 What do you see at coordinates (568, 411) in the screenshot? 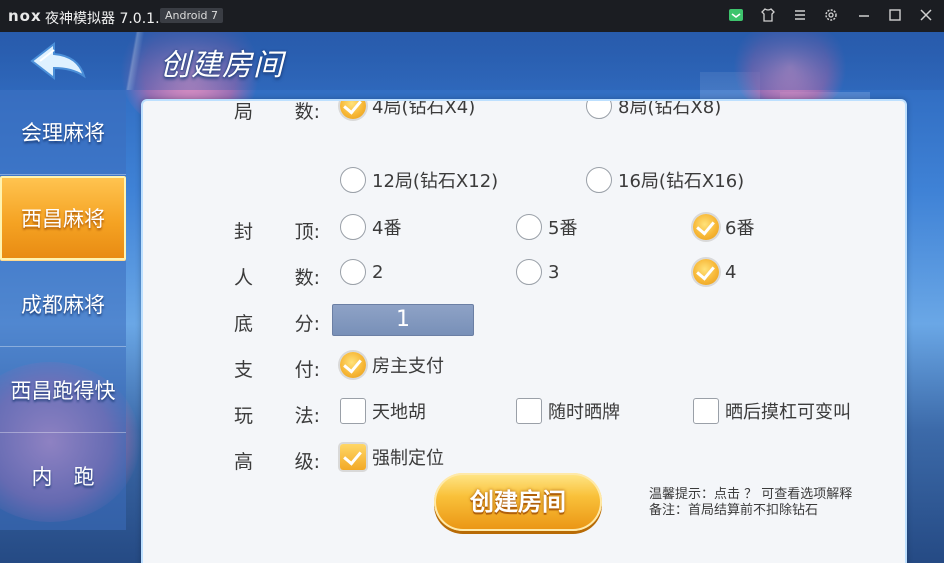
I see `checkbox-show-anytime: 随时晒牌` at bounding box center [568, 411].